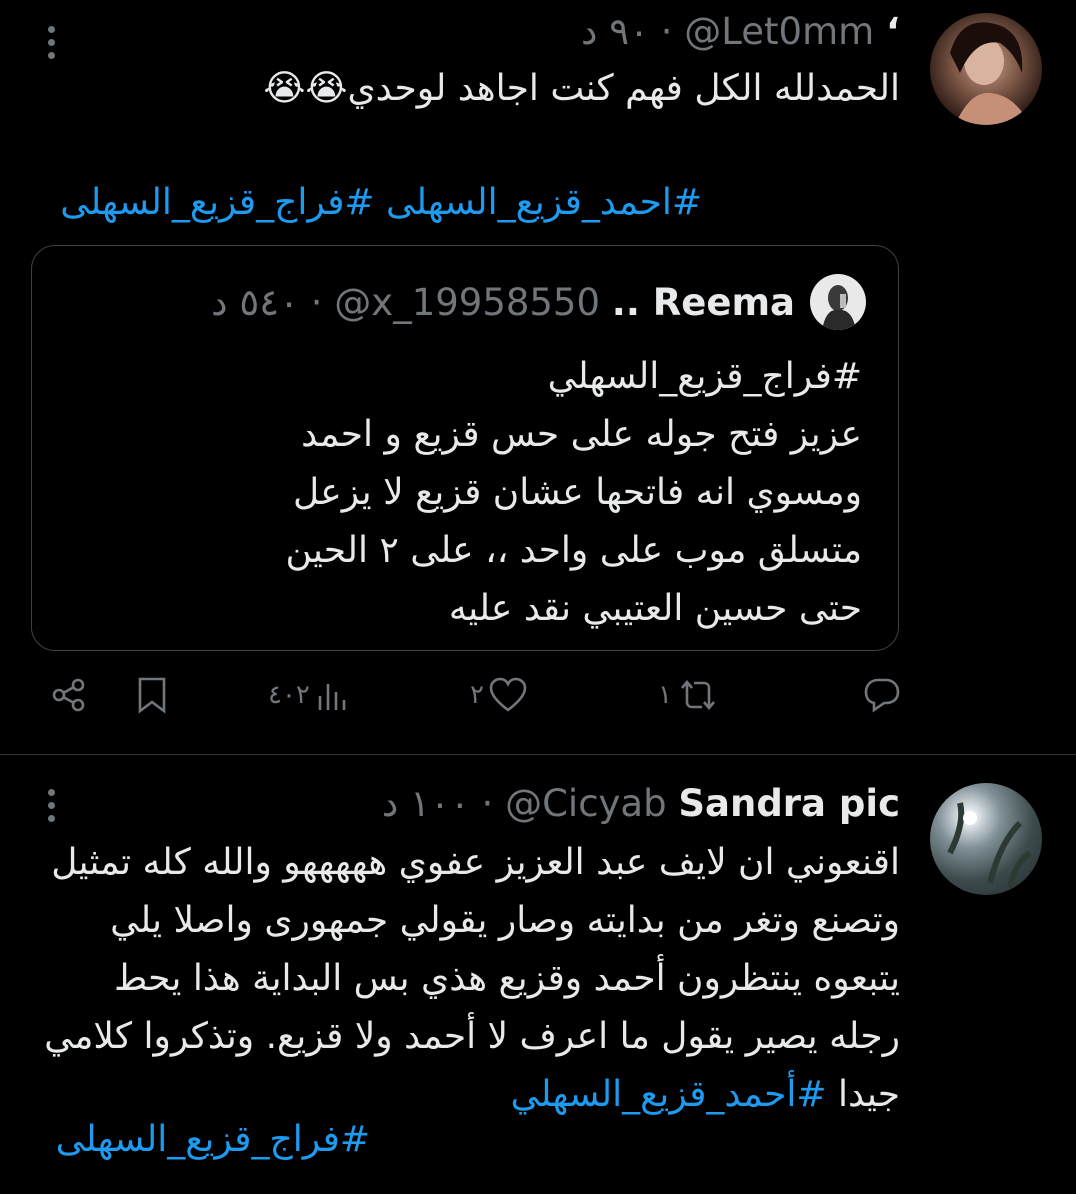 The image size is (1076, 1194). I want to click on quoted-author-avatar, so click(838, 302).